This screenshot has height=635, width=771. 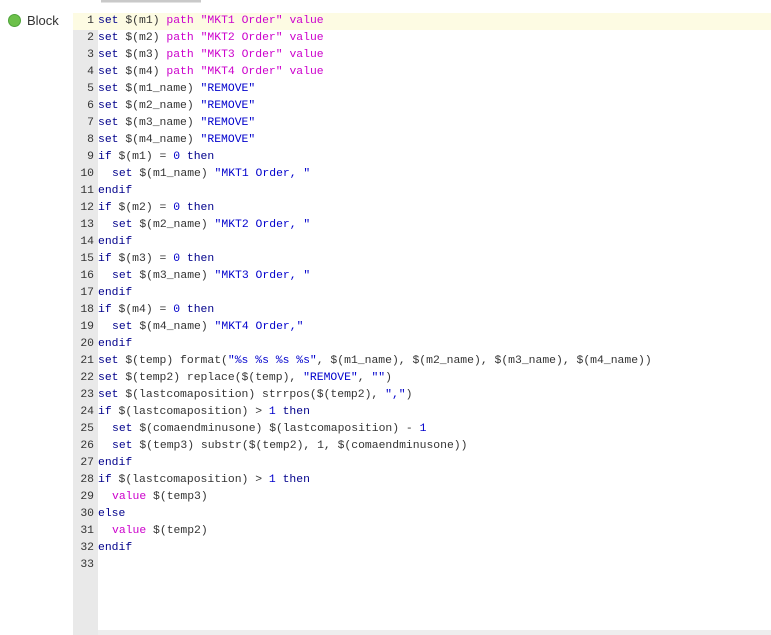 I want to click on code-token: $(temp) format(, so click(x=173, y=361).